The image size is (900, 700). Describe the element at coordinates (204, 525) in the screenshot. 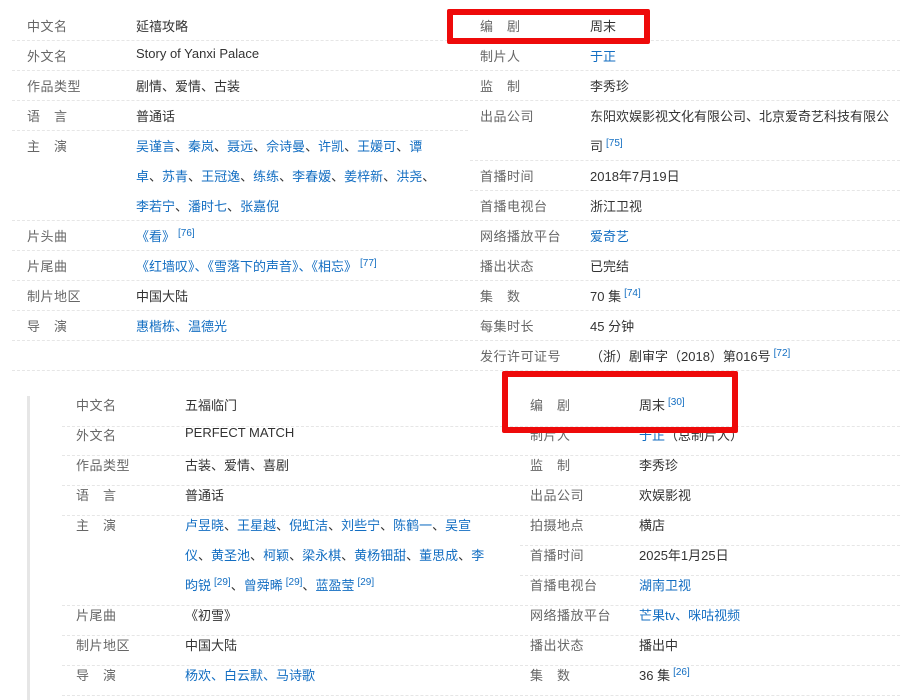

I see `cast-link: 卢昱晓` at that location.